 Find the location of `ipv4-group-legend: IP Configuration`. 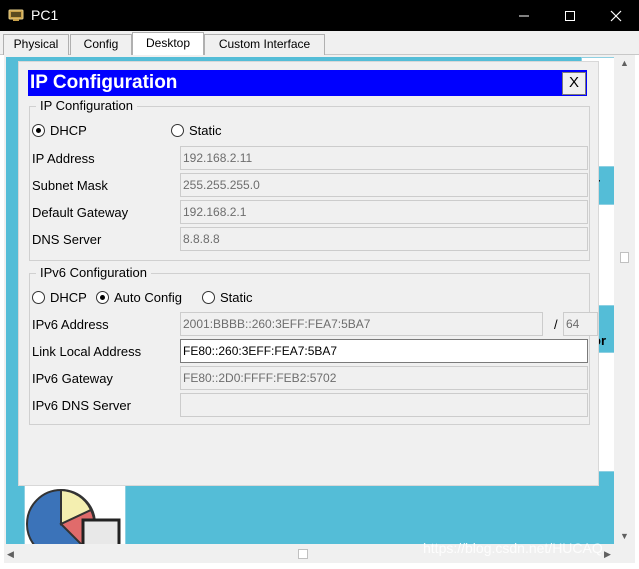

ipv4-group-legend: IP Configuration is located at coordinates (86, 105).